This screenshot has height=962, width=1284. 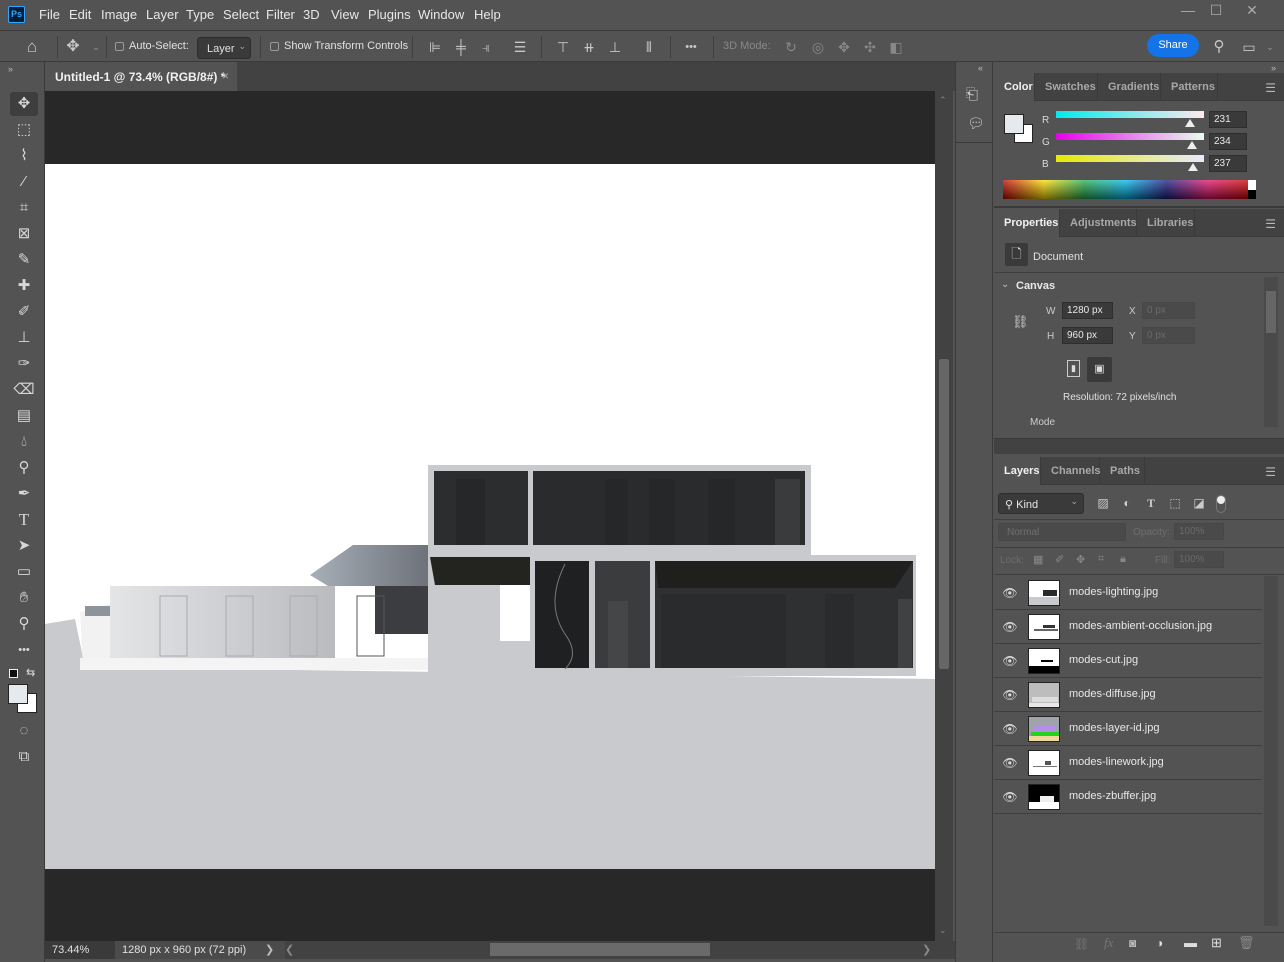 I want to click on link-layers-icon: ⛓, so click(x=1081, y=944).